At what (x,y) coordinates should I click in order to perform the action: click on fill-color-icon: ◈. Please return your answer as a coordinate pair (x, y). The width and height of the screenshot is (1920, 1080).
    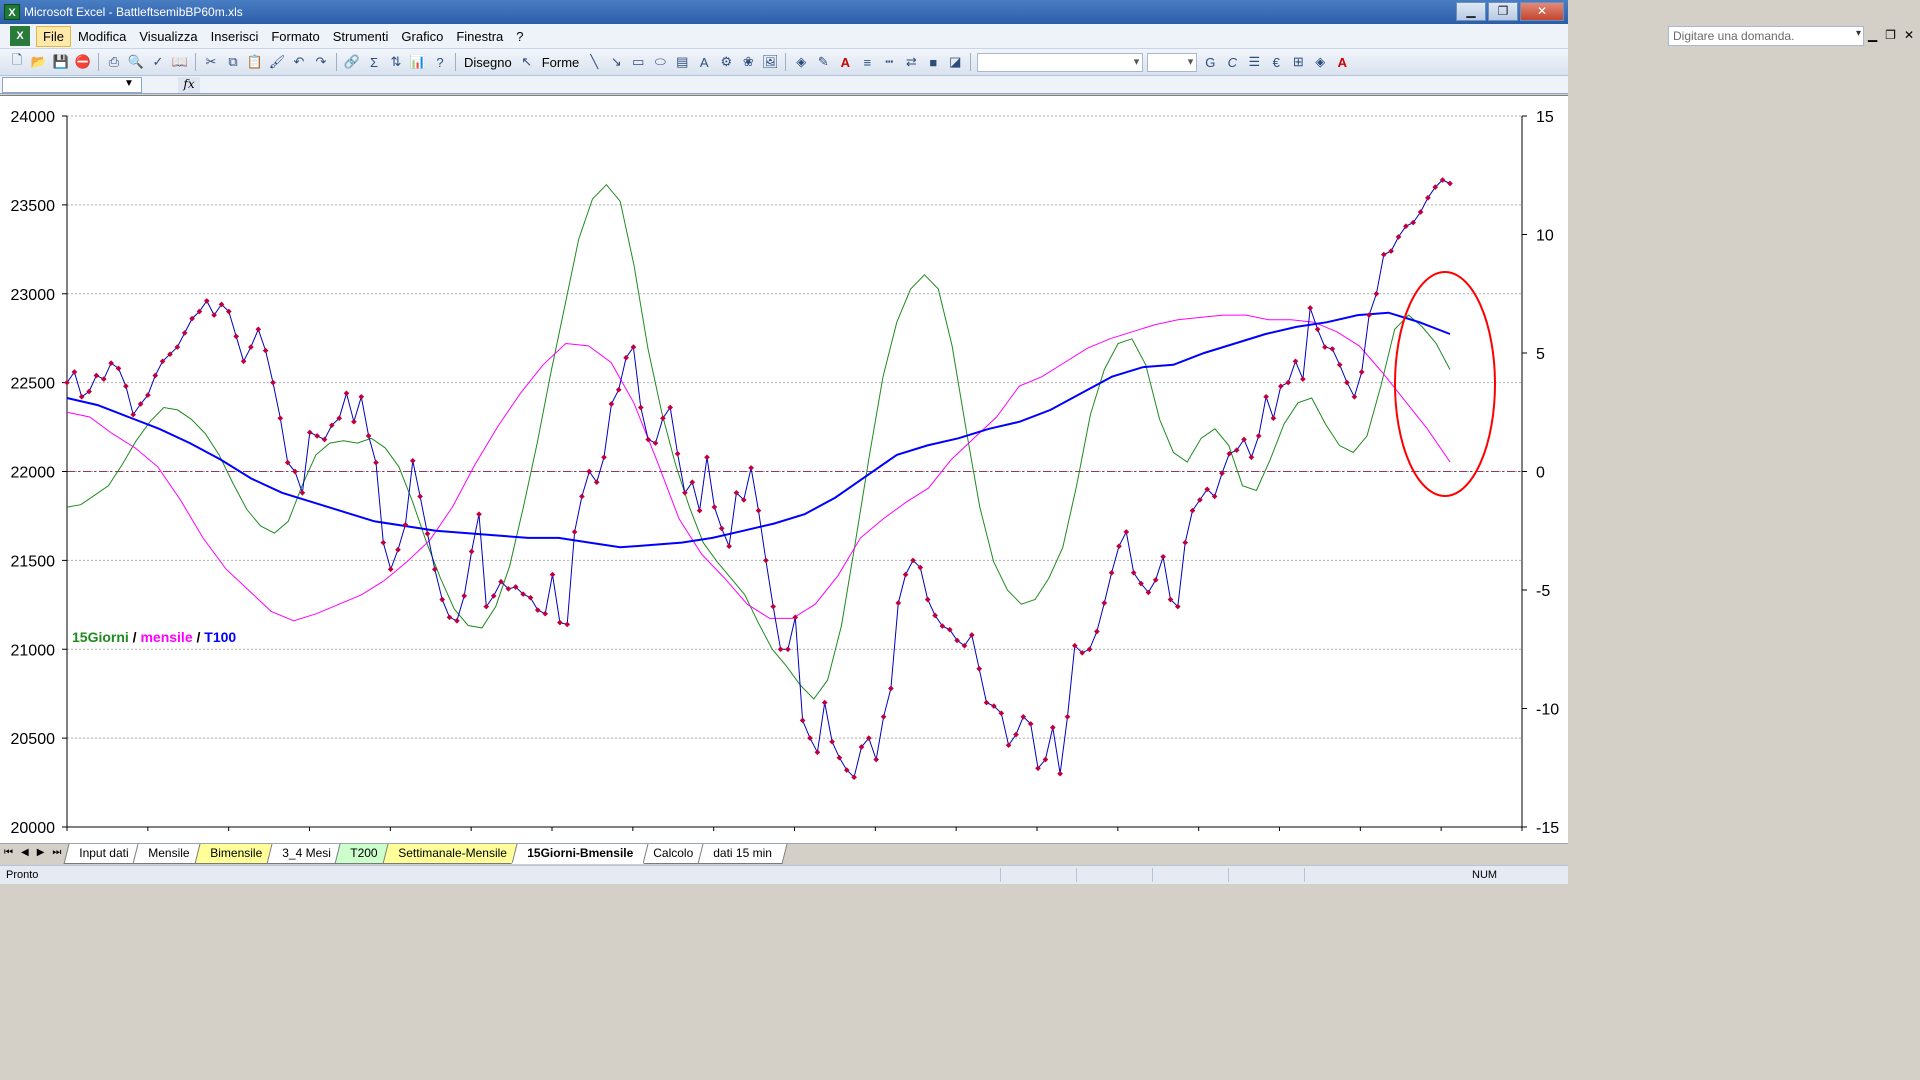
    Looking at the image, I should click on (801, 62).